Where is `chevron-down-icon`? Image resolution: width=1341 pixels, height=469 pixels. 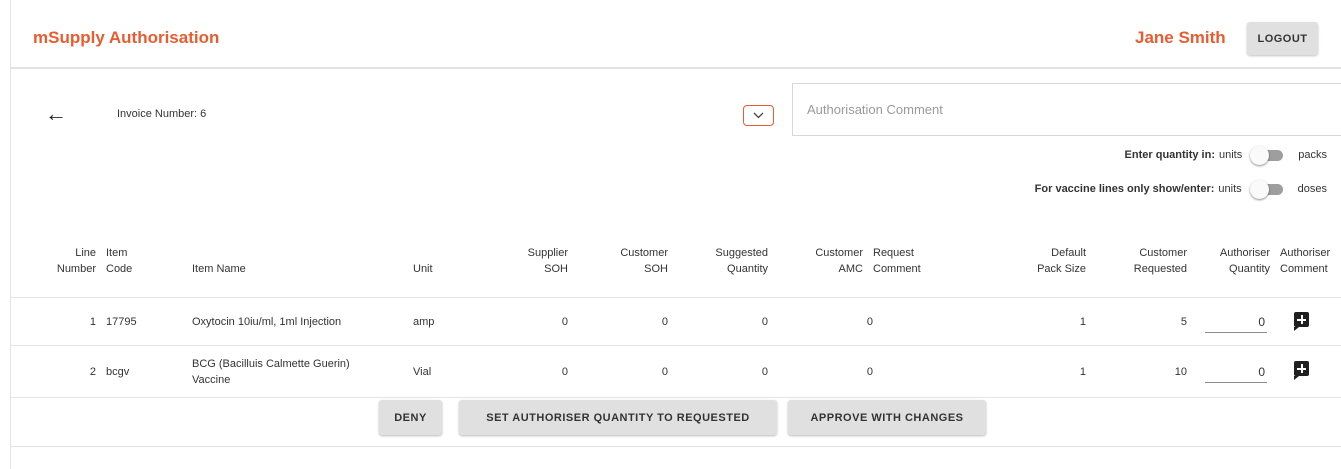
chevron-down-icon is located at coordinates (758, 115).